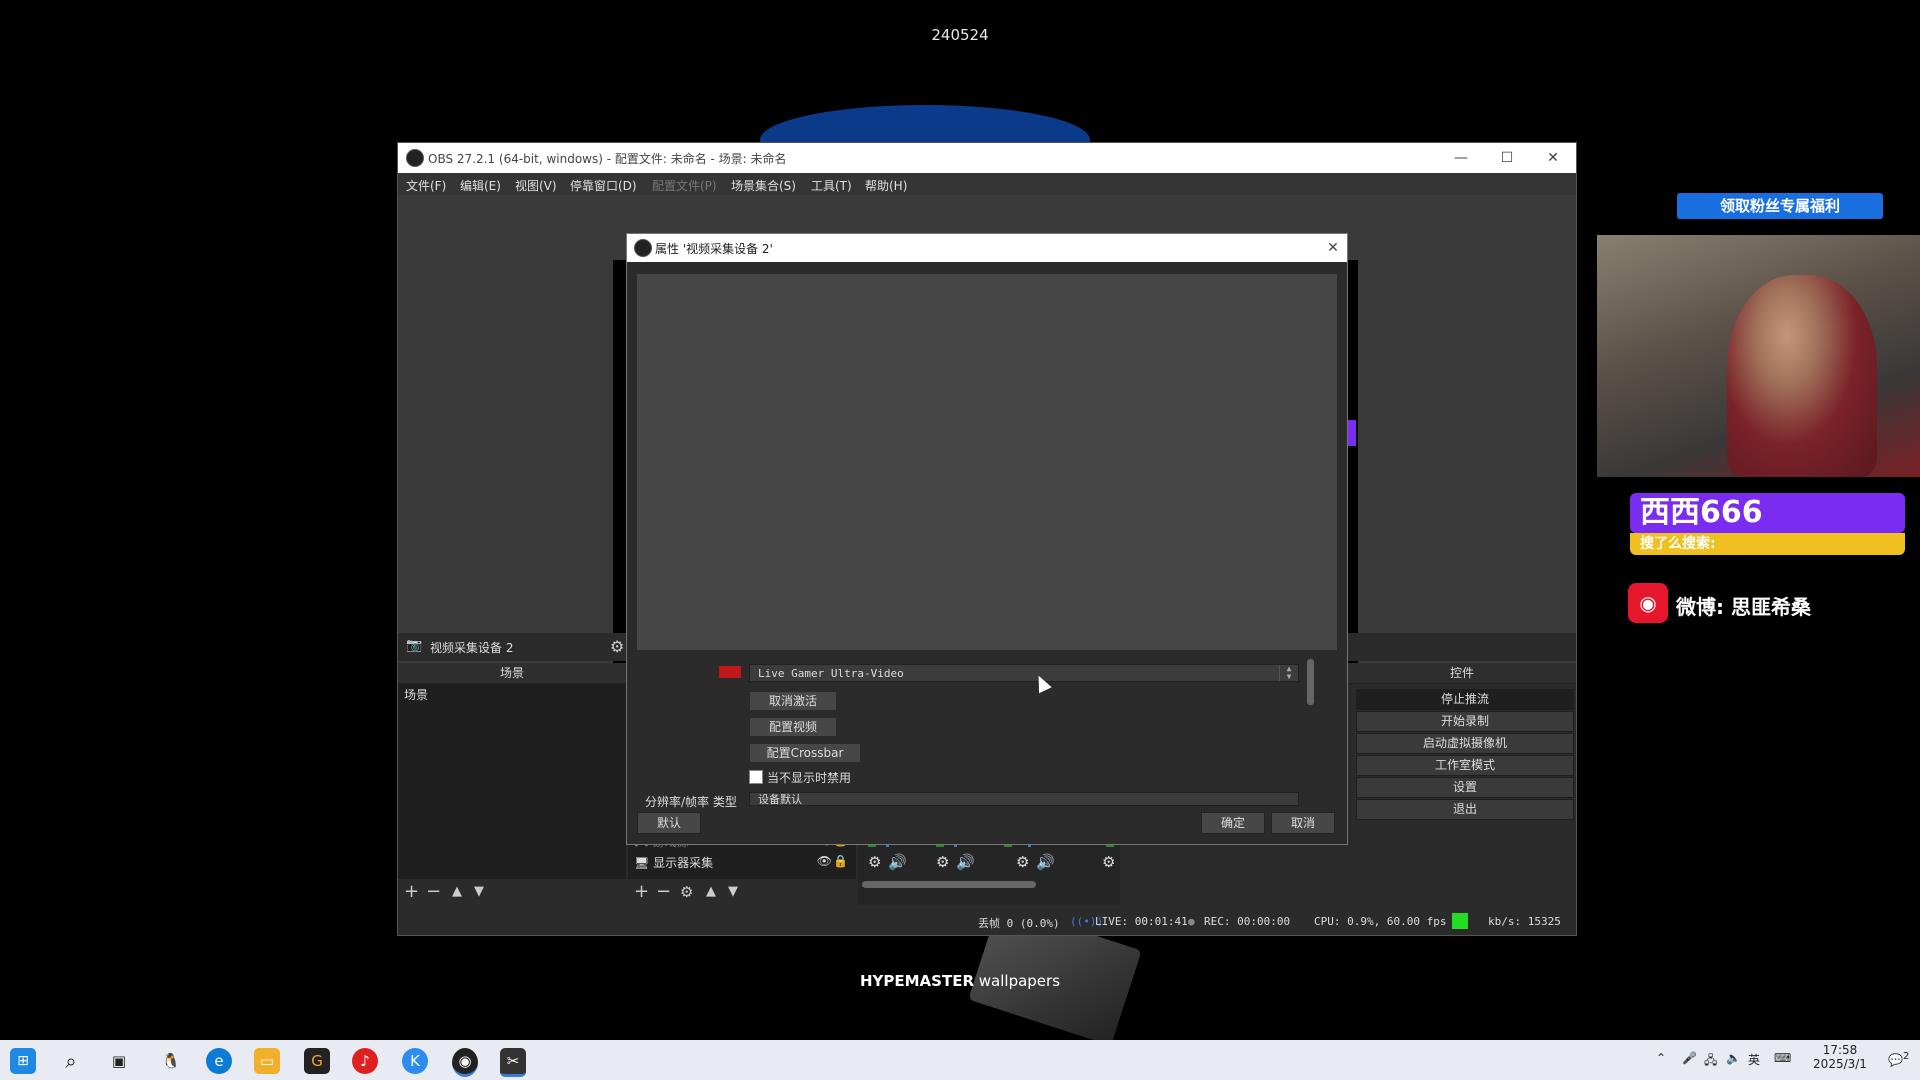 The image size is (1920, 1080). Describe the element at coordinates (1465, 743) in the screenshot. I see `start-virtual-camera-button: 启动虚拟摄像机` at that location.